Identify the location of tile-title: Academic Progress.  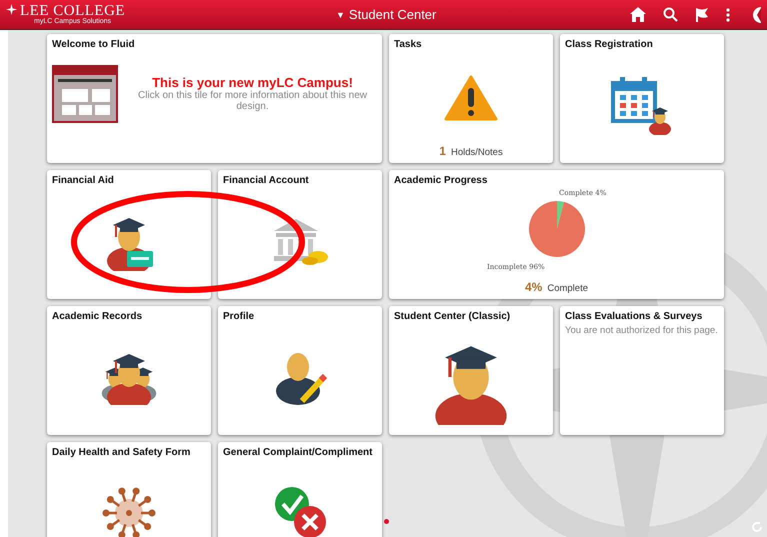
(441, 181).